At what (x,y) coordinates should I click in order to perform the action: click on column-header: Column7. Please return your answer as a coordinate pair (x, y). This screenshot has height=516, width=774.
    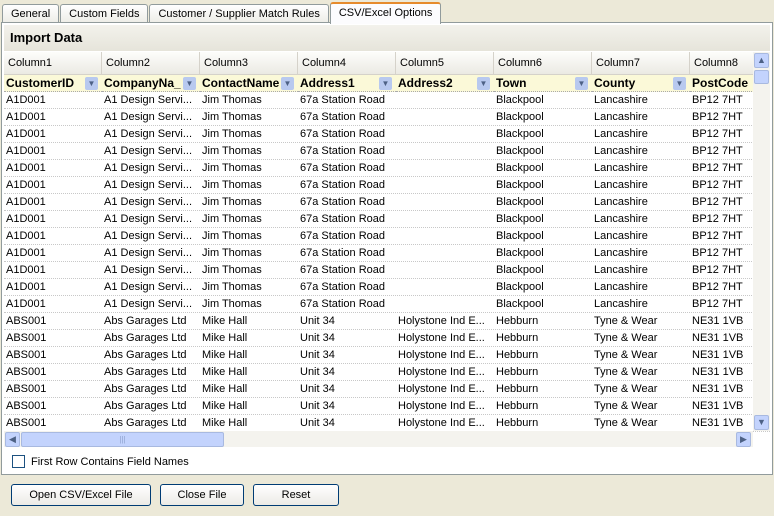
    Looking at the image, I should click on (641, 63).